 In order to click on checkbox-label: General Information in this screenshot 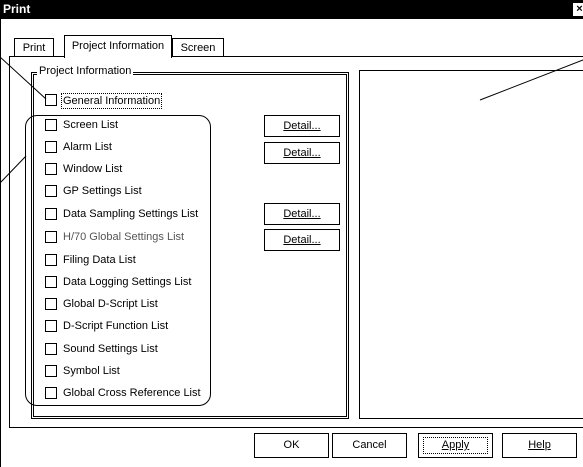, I will do `click(112, 101)`.